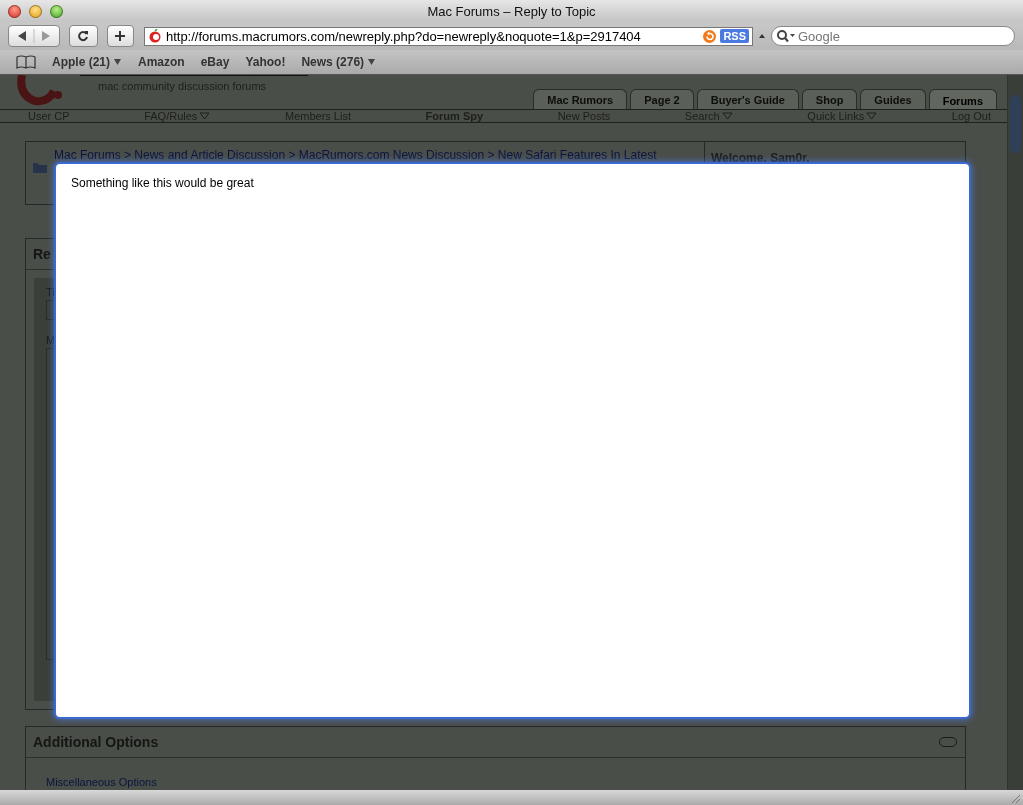 This screenshot has width=1023, height=805. I want to click on scrollbar, so click(1015, 432).